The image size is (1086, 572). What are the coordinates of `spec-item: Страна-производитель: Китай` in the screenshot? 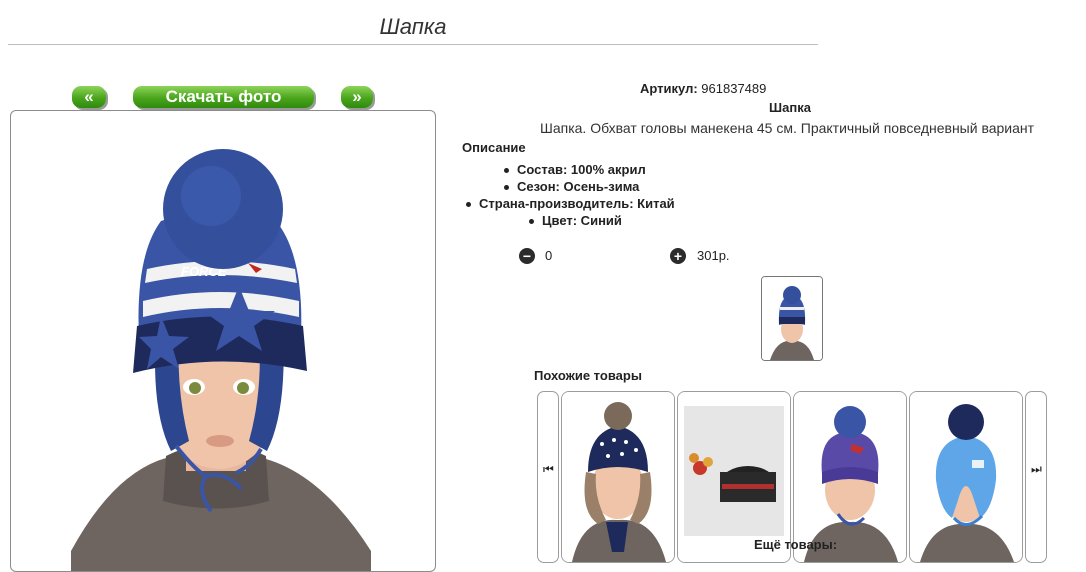 It's located at (570, 203).